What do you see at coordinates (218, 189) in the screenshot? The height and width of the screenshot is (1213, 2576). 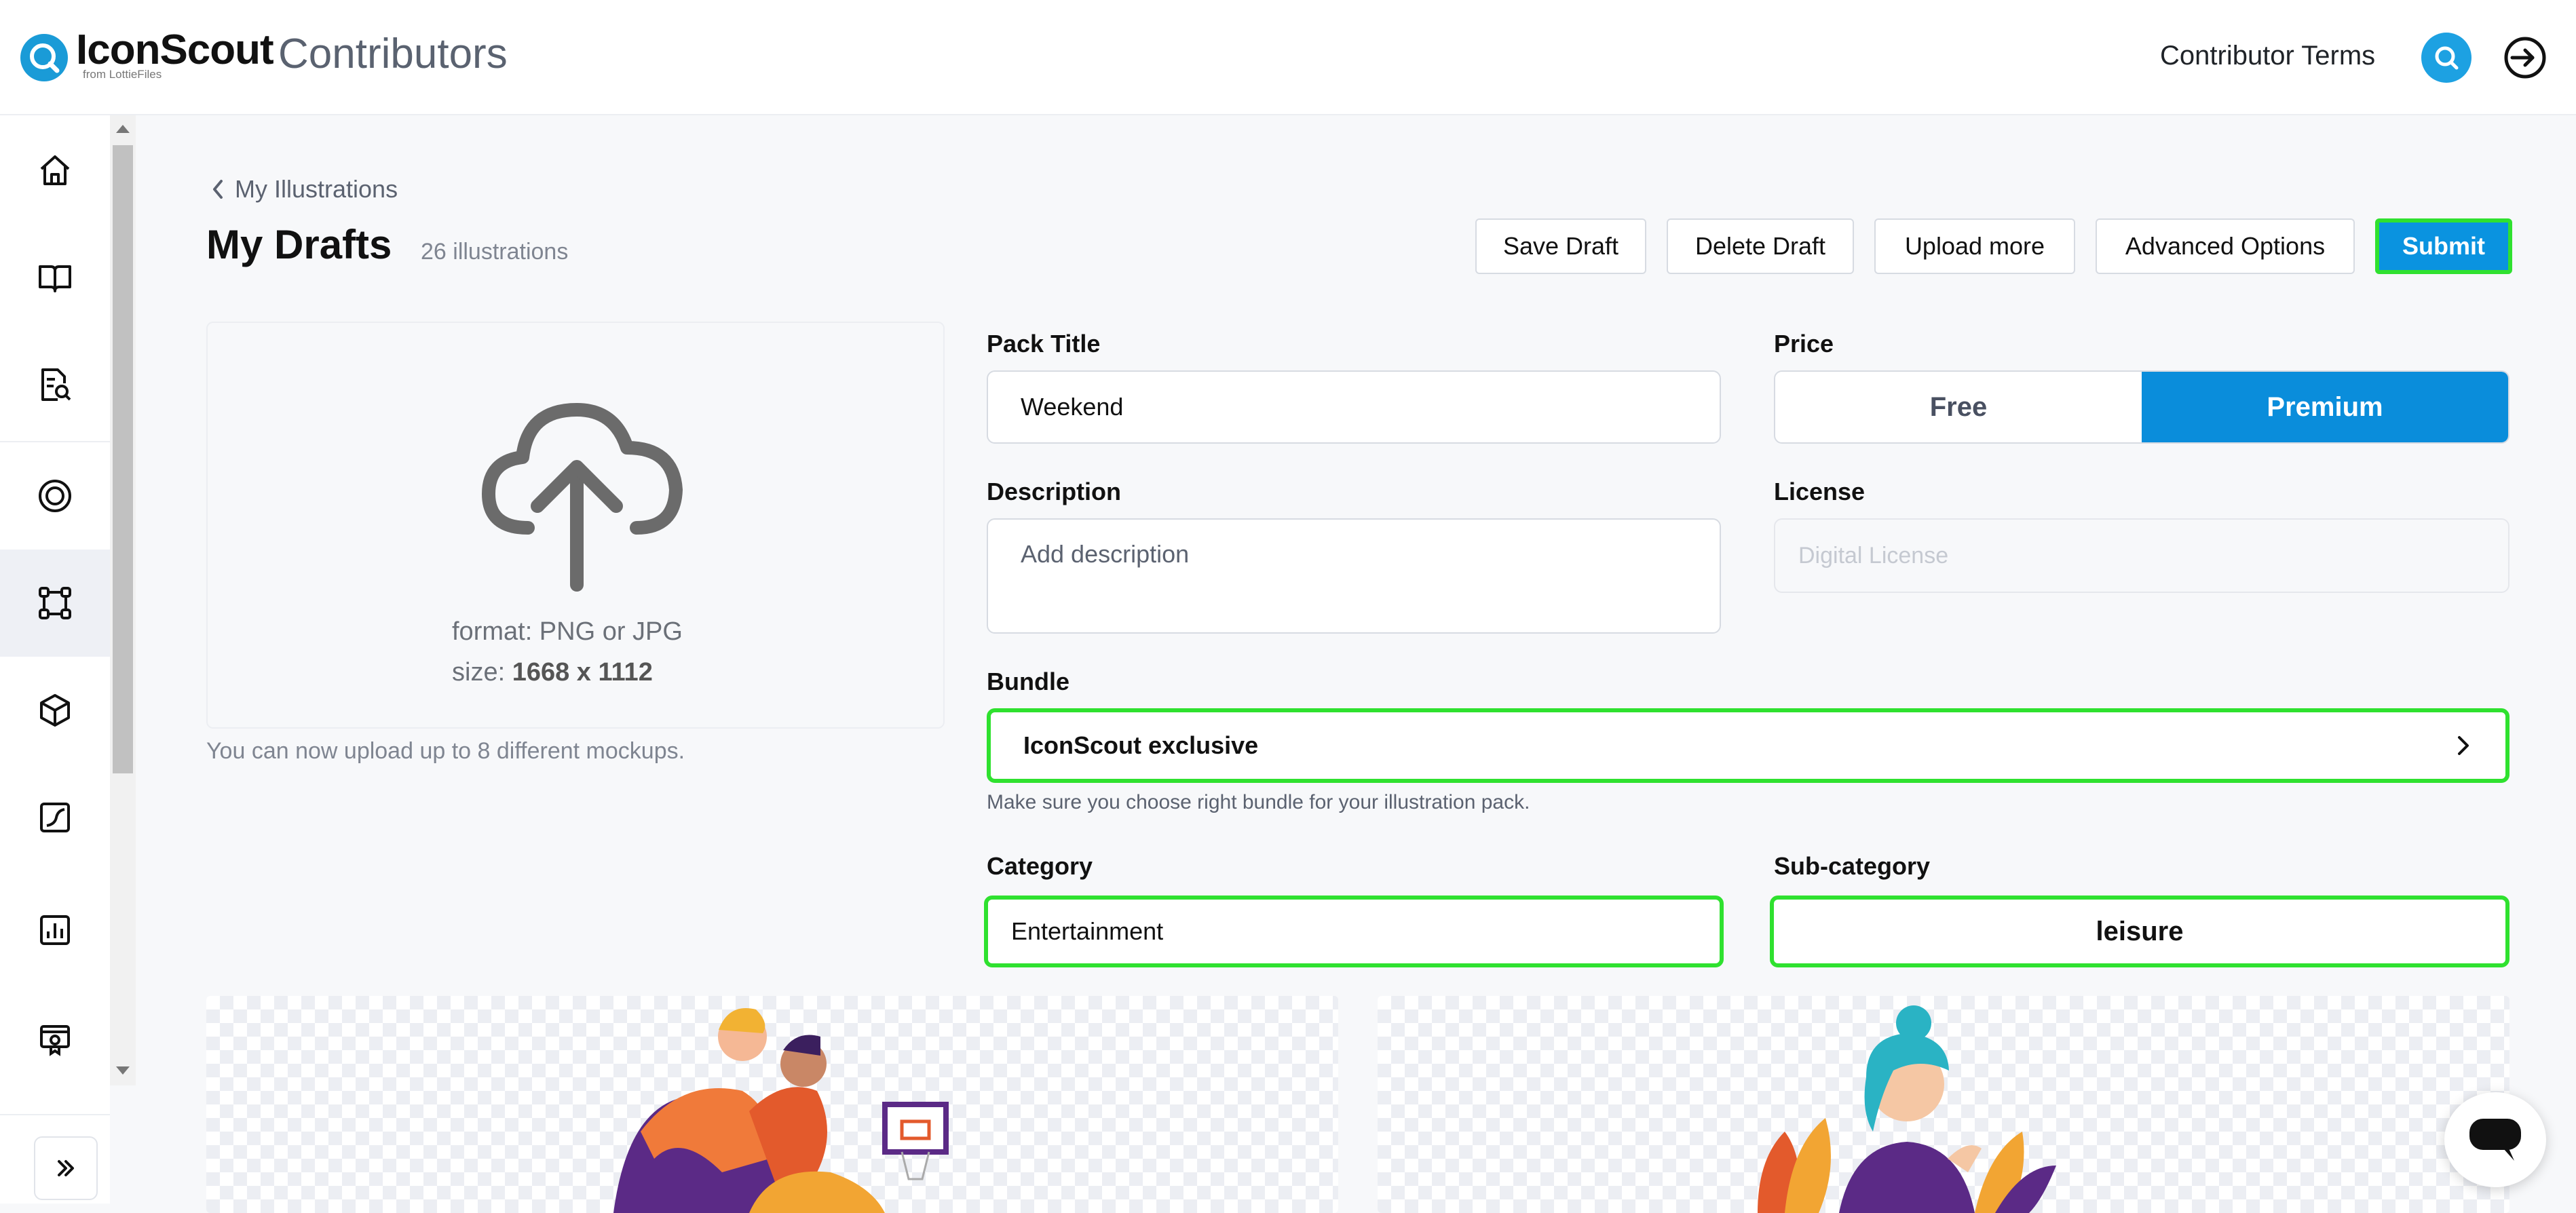 I see `chevron-left-icon` at bounding box center [218, 189].